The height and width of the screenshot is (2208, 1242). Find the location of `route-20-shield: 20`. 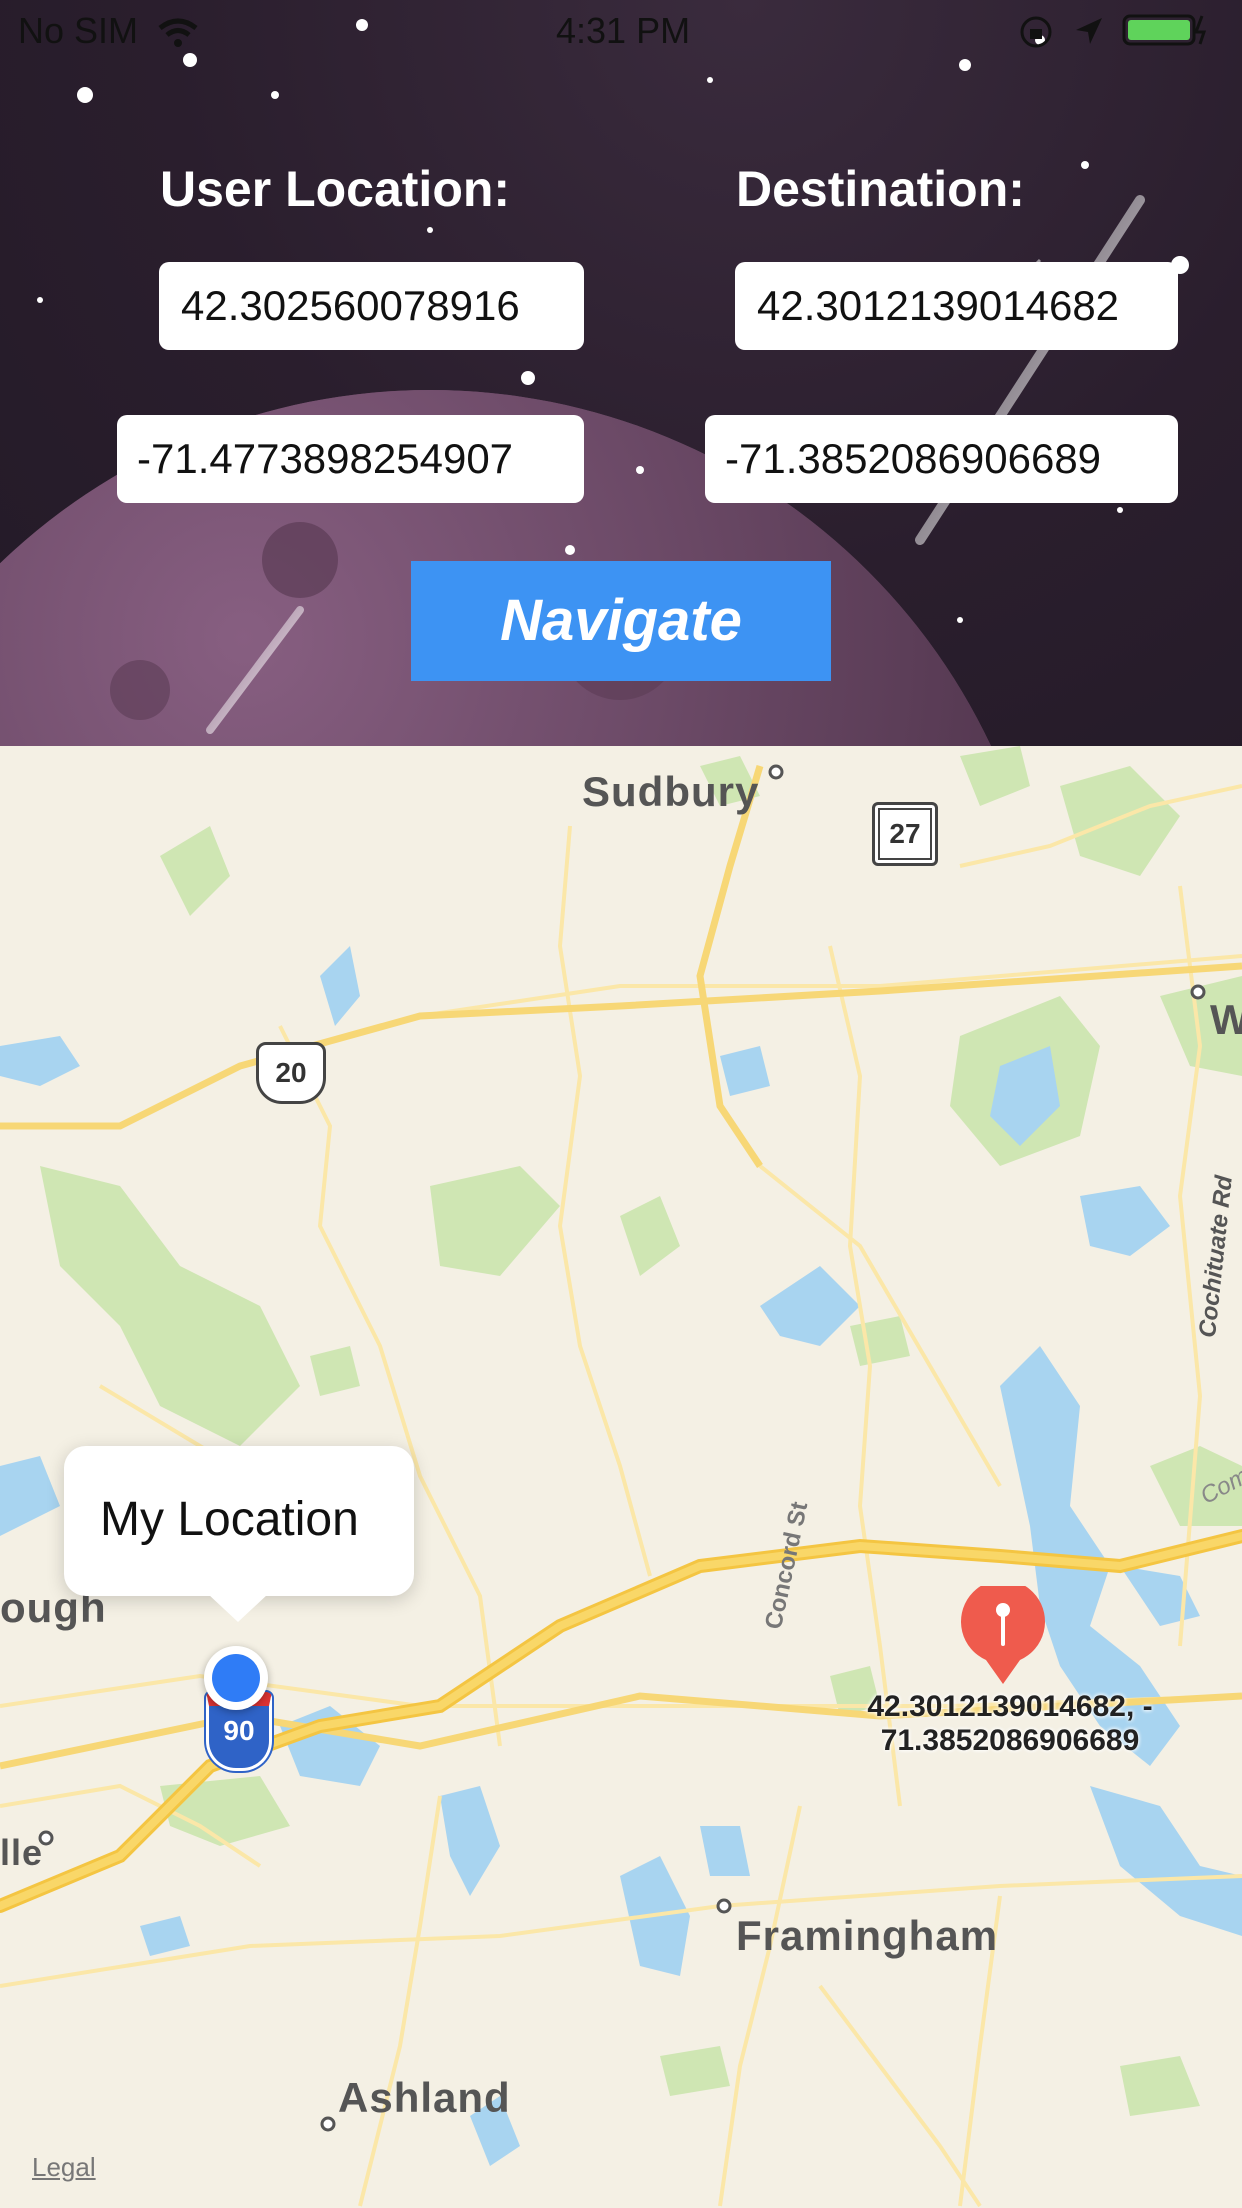

route-20-shield: 20 is located at coordinates (291, 1073).